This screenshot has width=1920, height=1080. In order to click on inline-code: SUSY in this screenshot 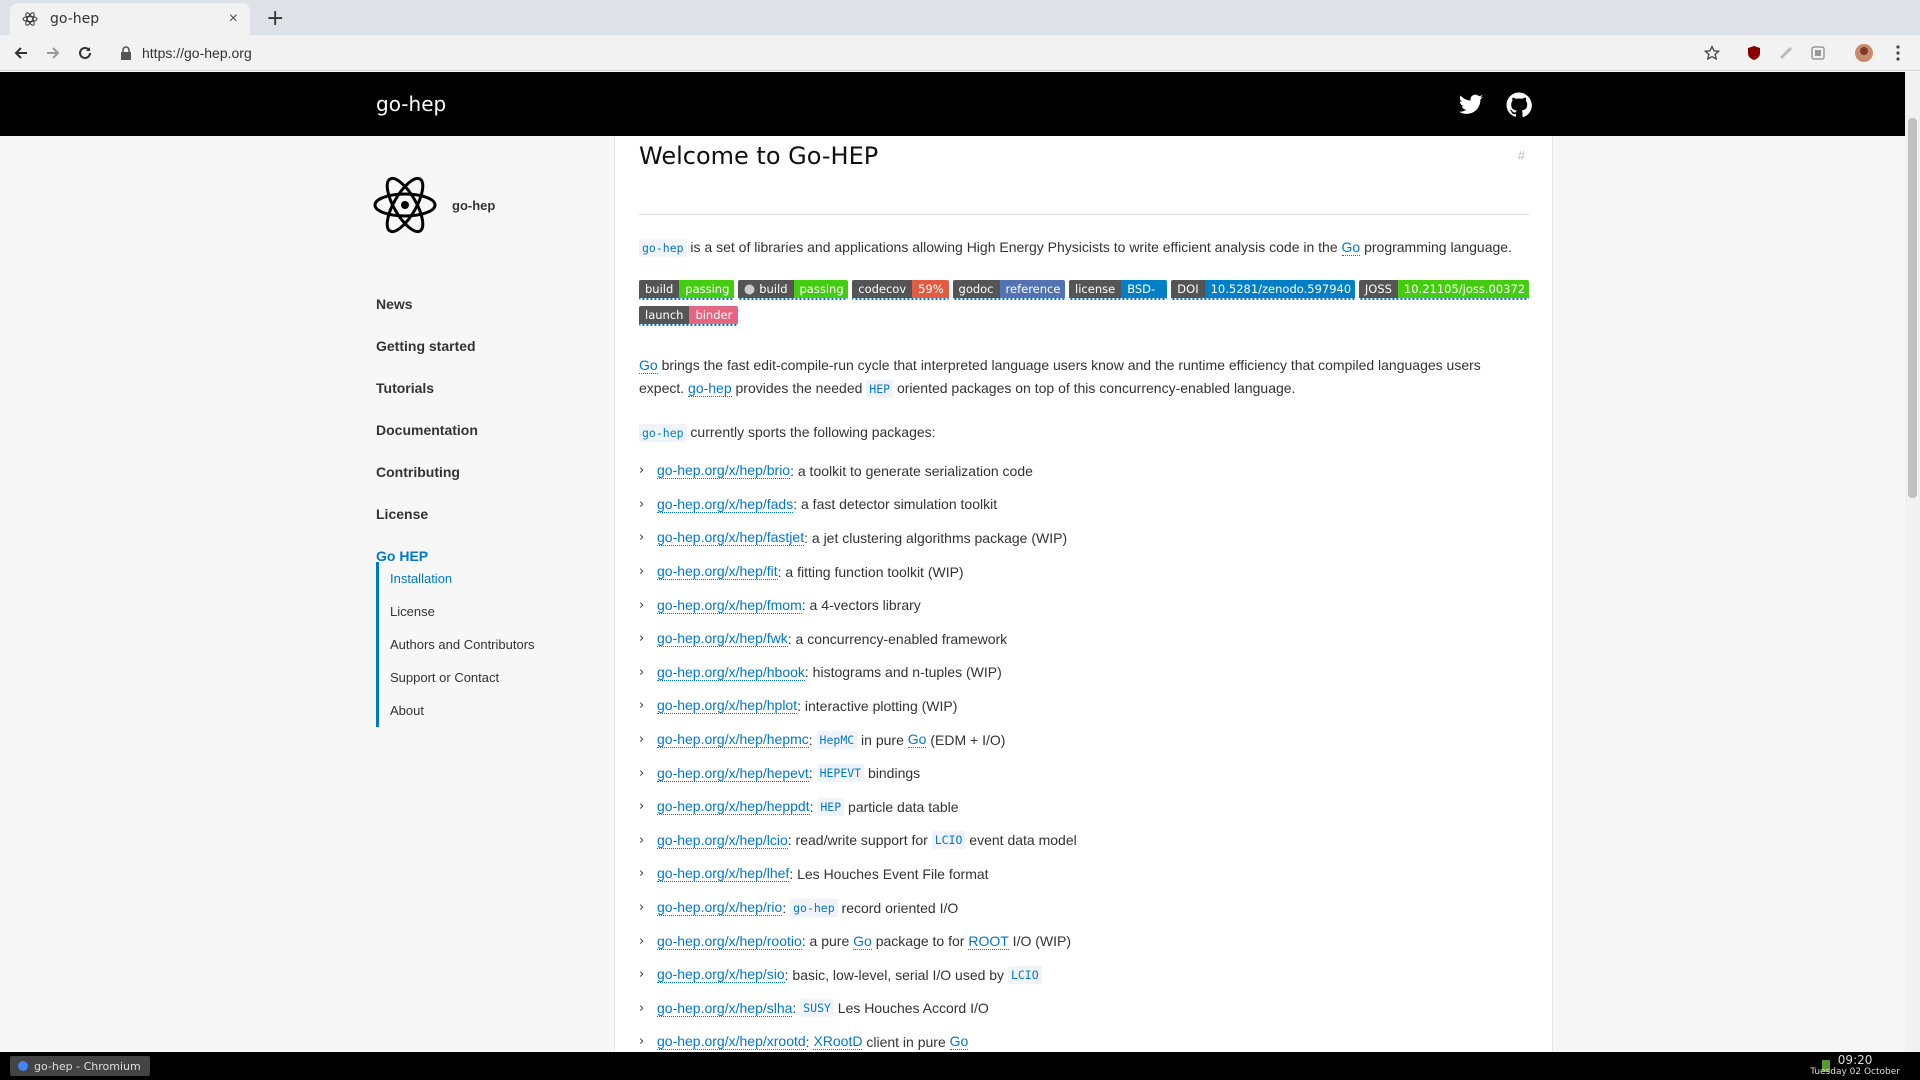, I will do `click(817, 1008)`.